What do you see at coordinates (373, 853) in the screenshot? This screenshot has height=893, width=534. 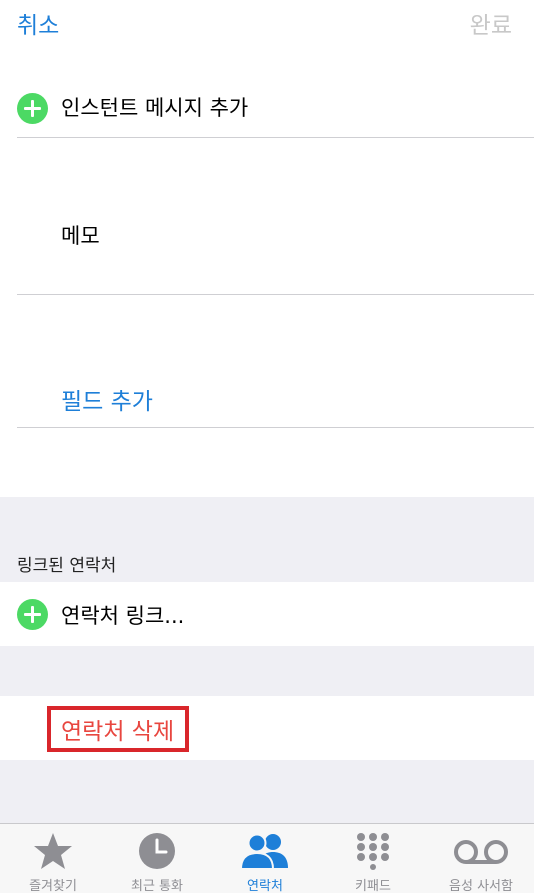 I see `keypad-icon` at bounding box center [373, 853].